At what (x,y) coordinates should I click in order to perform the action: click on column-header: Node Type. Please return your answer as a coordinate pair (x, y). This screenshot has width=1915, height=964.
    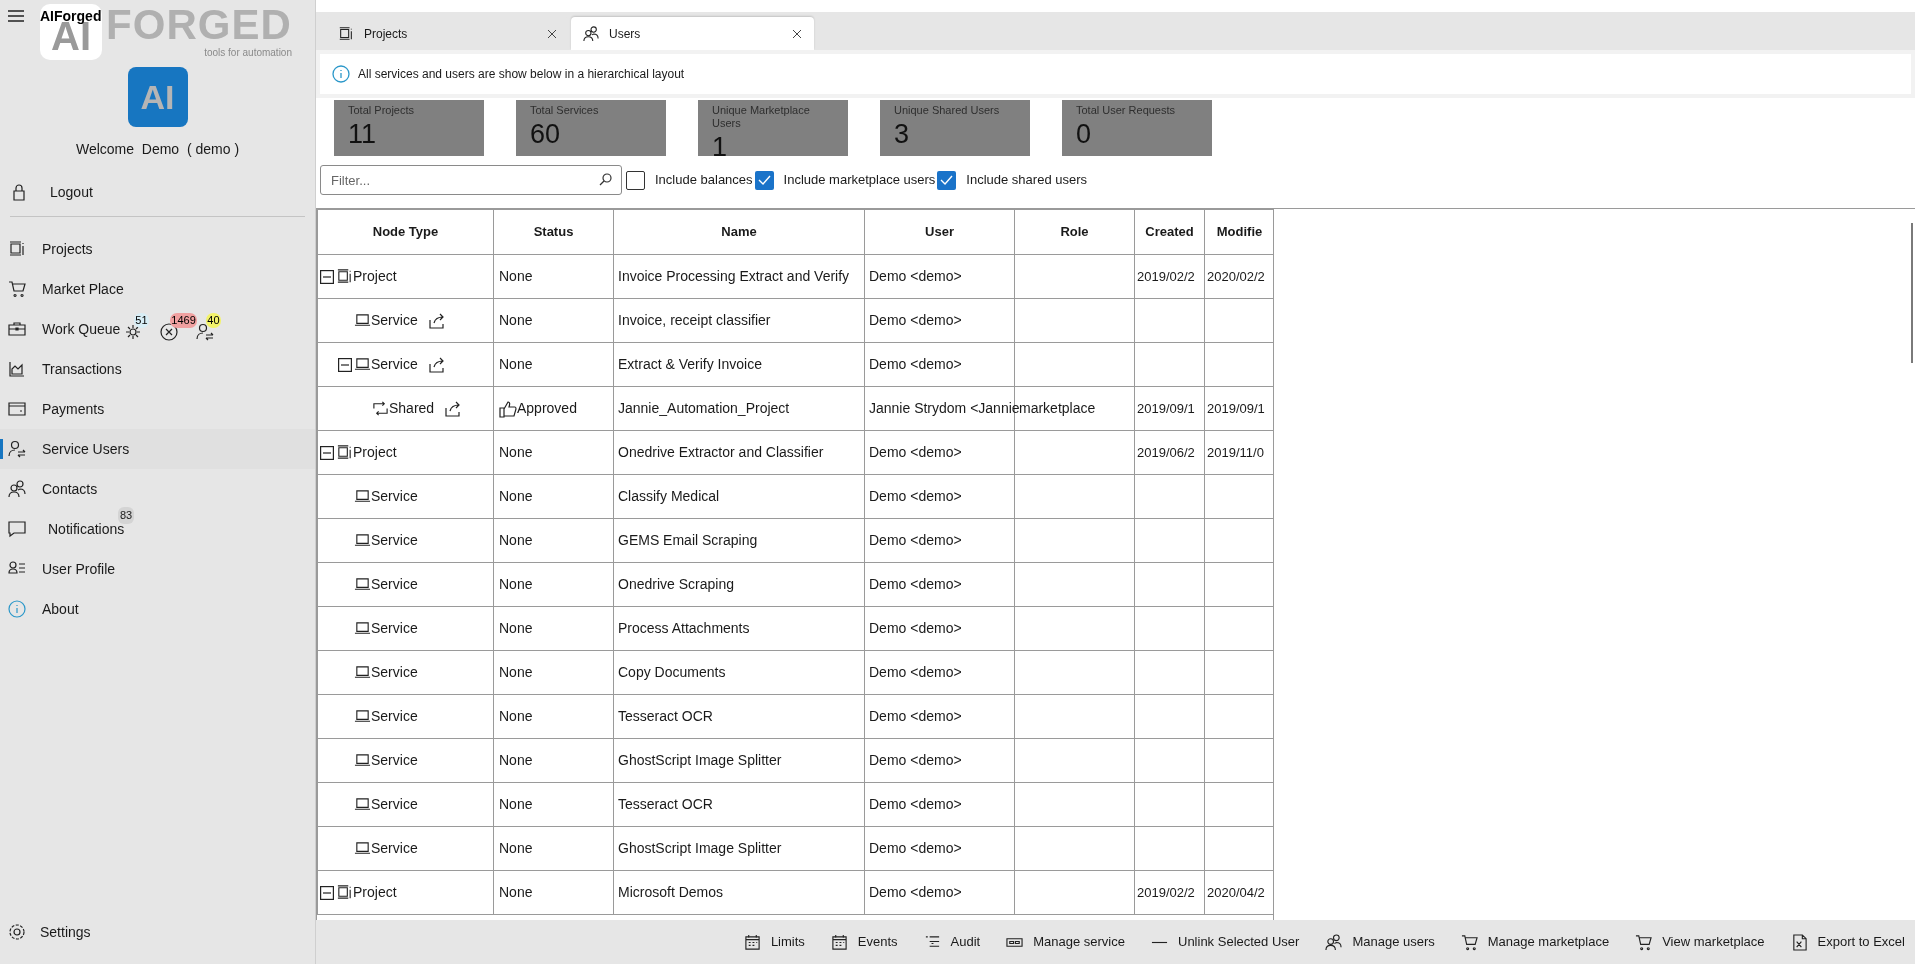
    Looking at the image, I should click on (405, 232).